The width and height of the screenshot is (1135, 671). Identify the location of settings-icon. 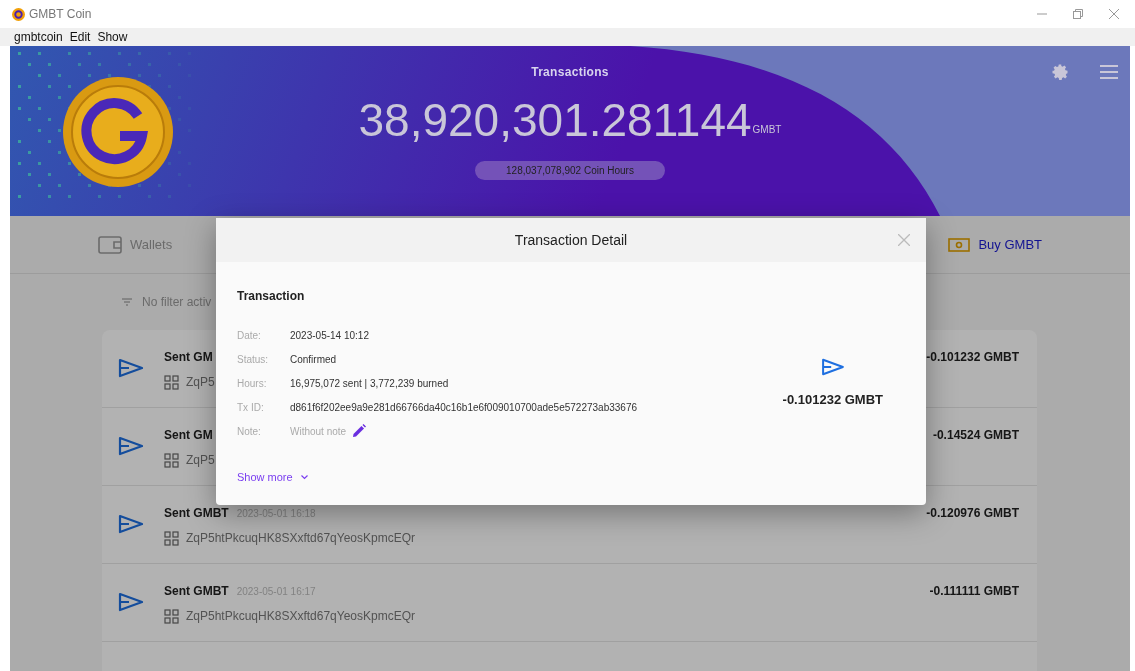
(1060, 72).